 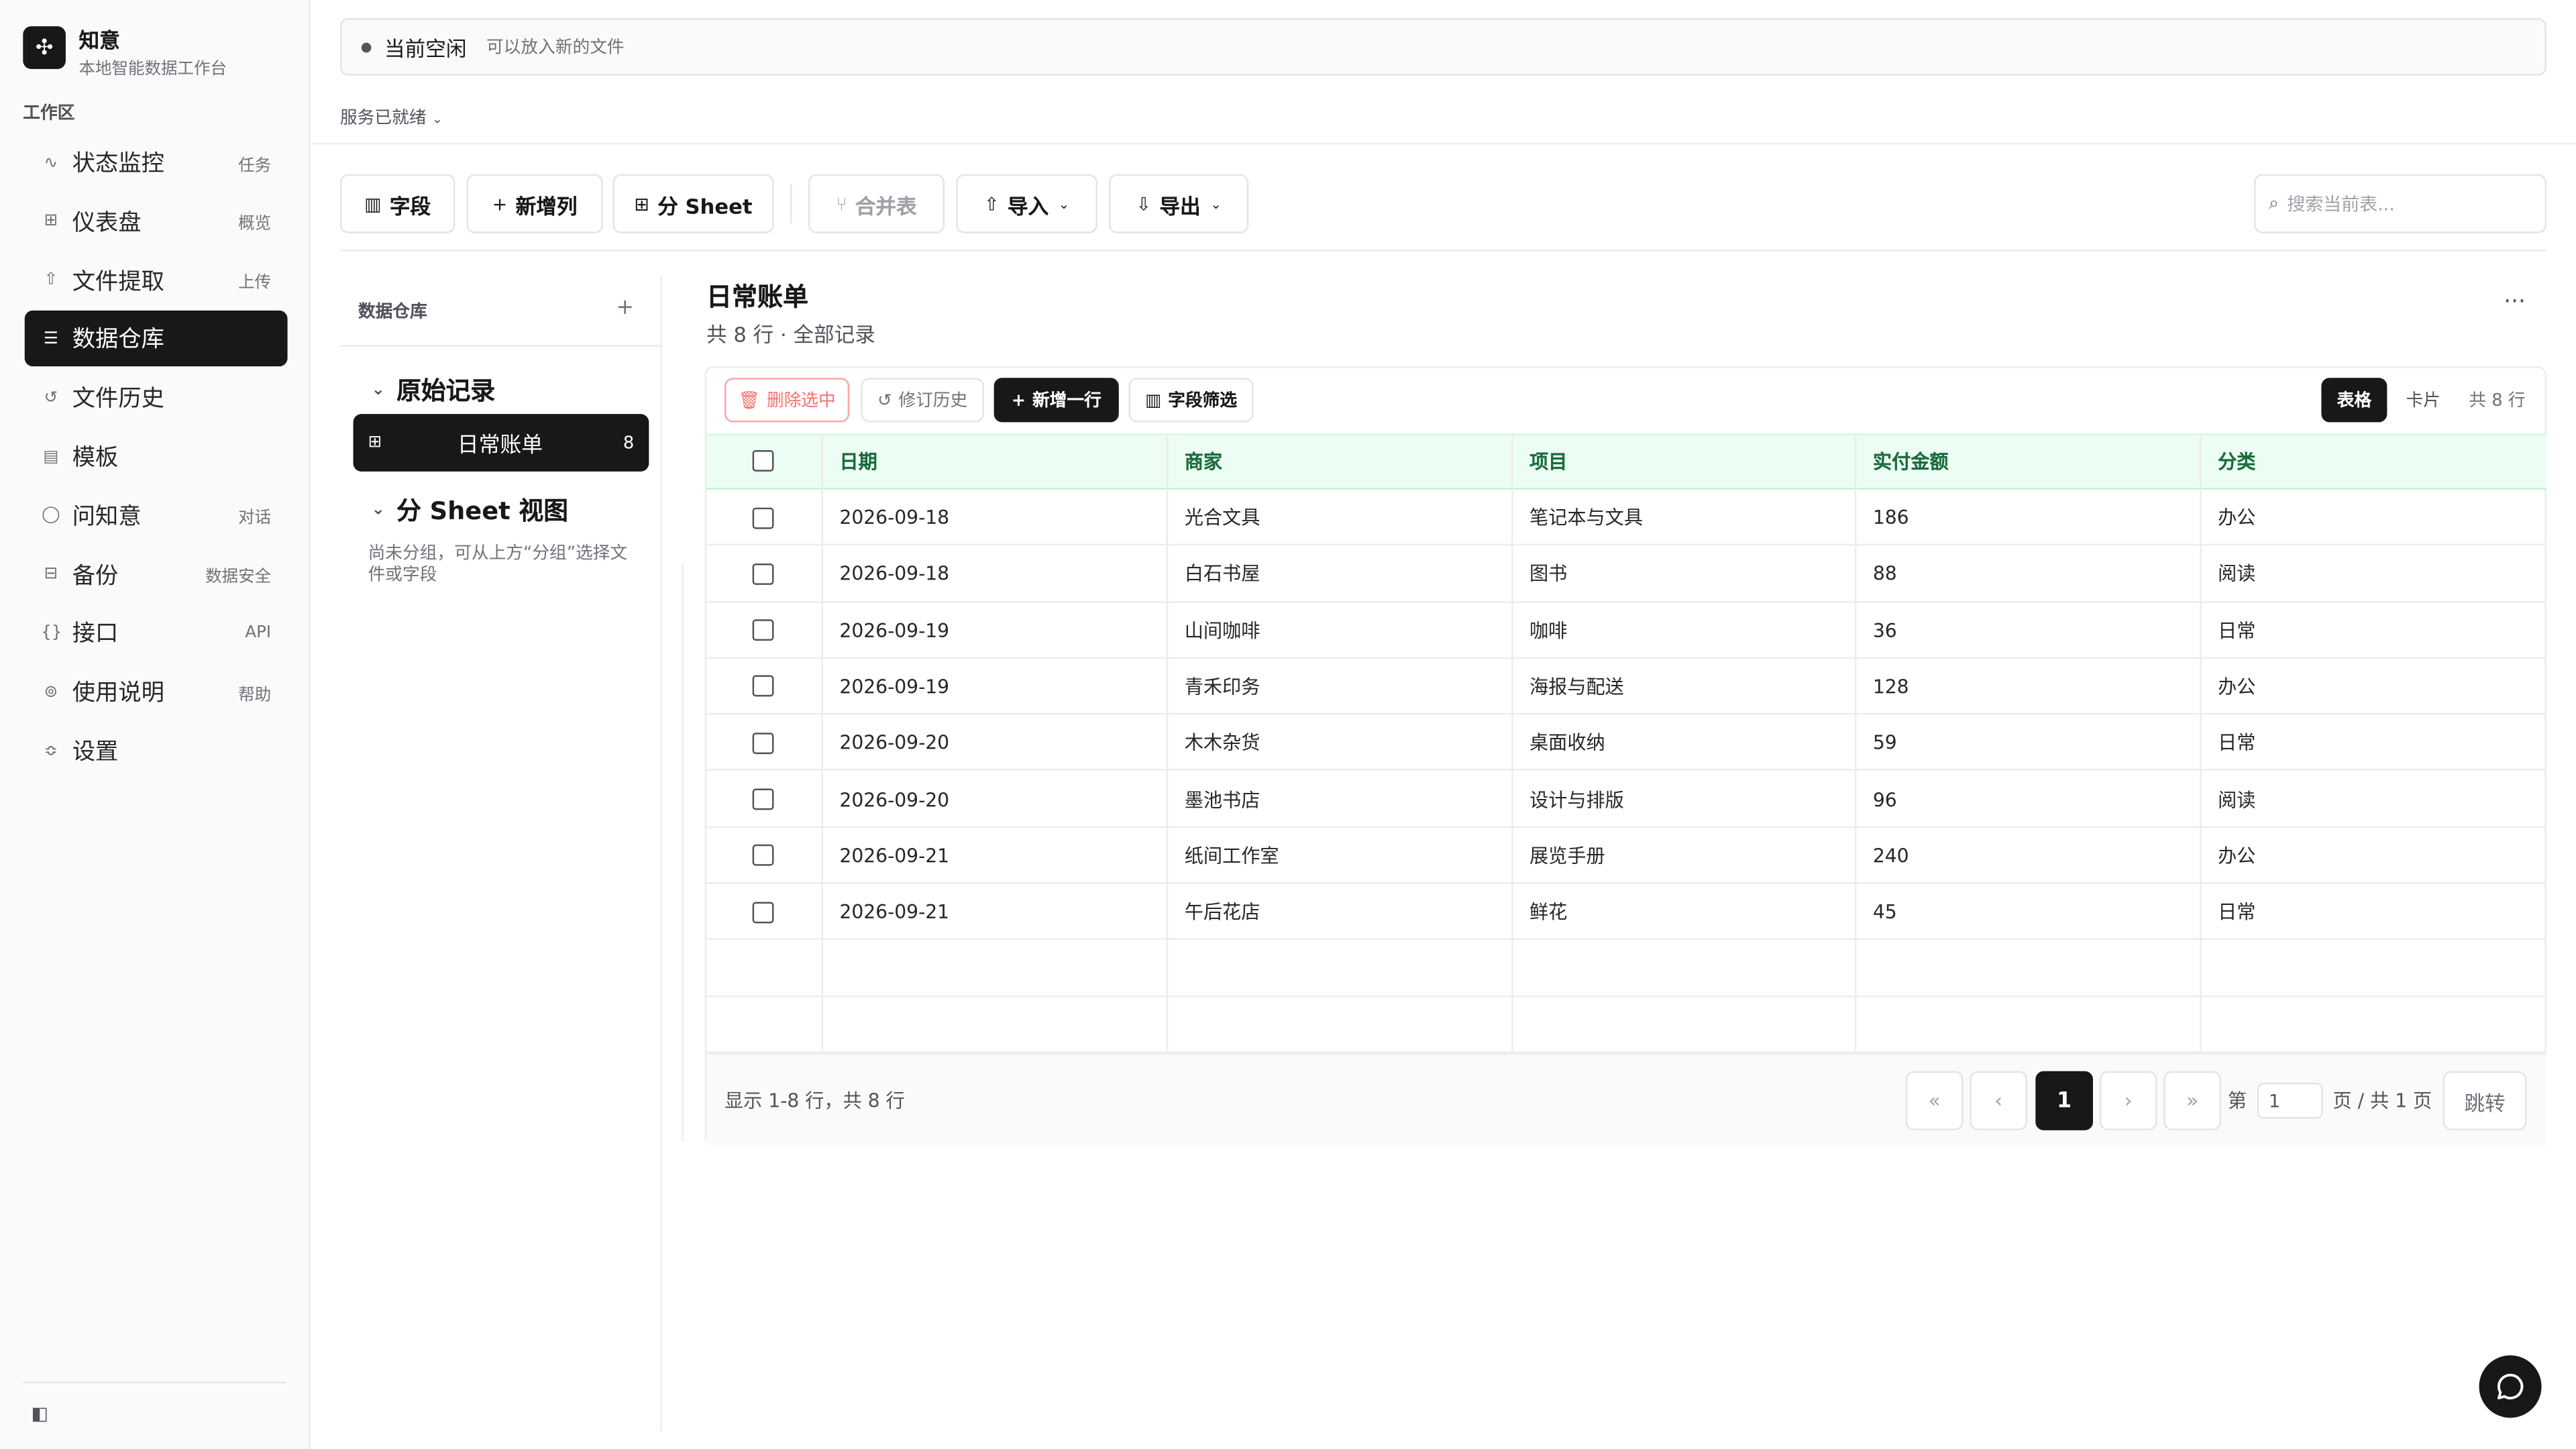 What do you see at coordinates (1203, 462) in the screenshot?
I see `column-header-2: 商家` at bounding box center [1203, 462].